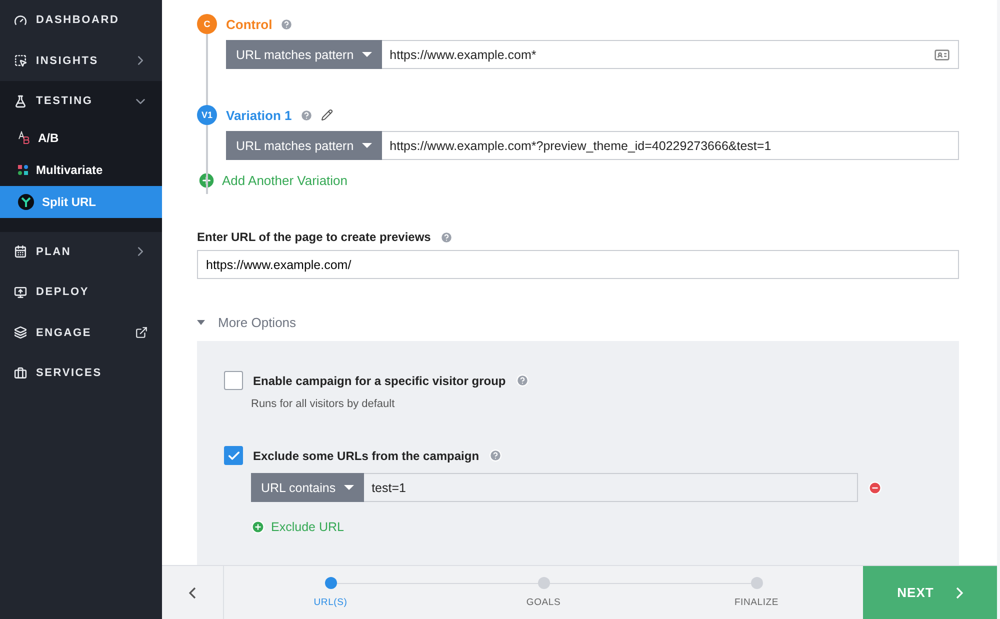 Image resolution: width=1000 pixels, height=619 pixels. Describe the element at coordinates (756, 602) in the screenshot. I see `step-label: FINALIZE` at that location.